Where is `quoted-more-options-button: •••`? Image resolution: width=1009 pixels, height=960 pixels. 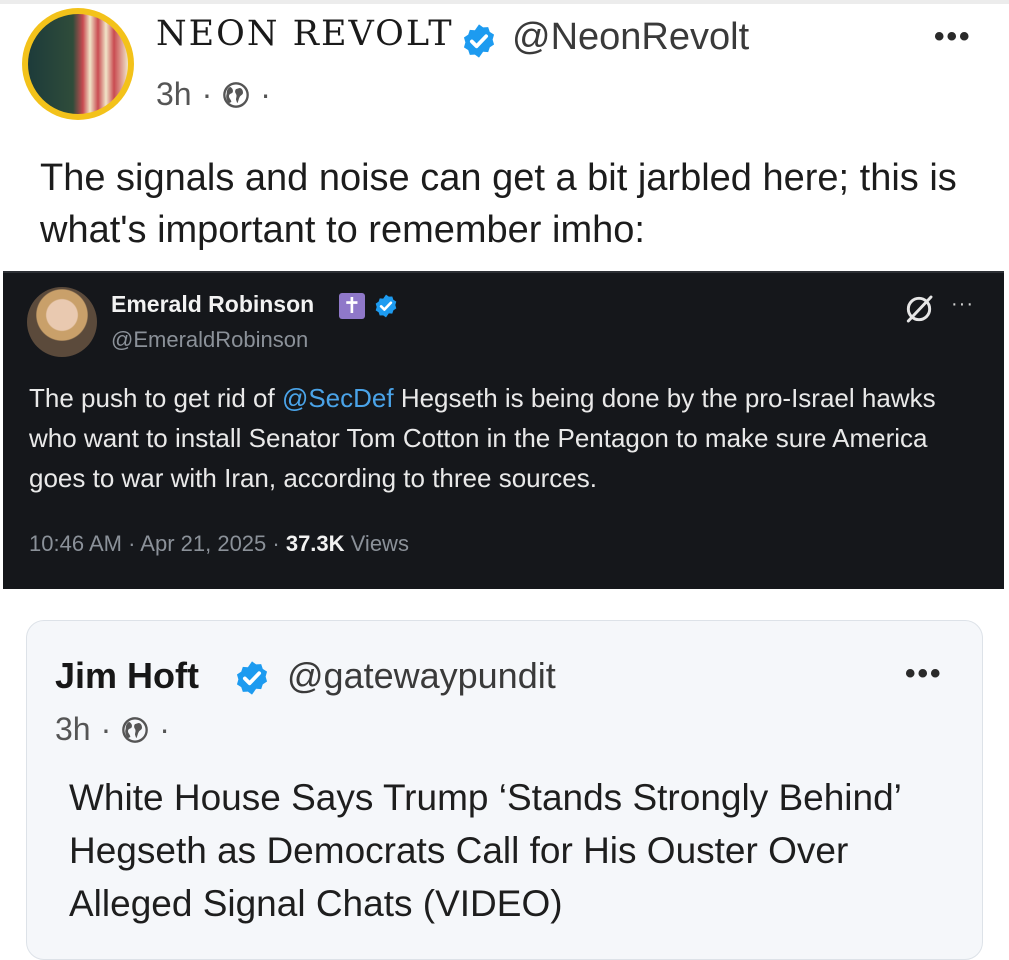
quoted-more-options-button: ••• is located at coordinates (924, 674).